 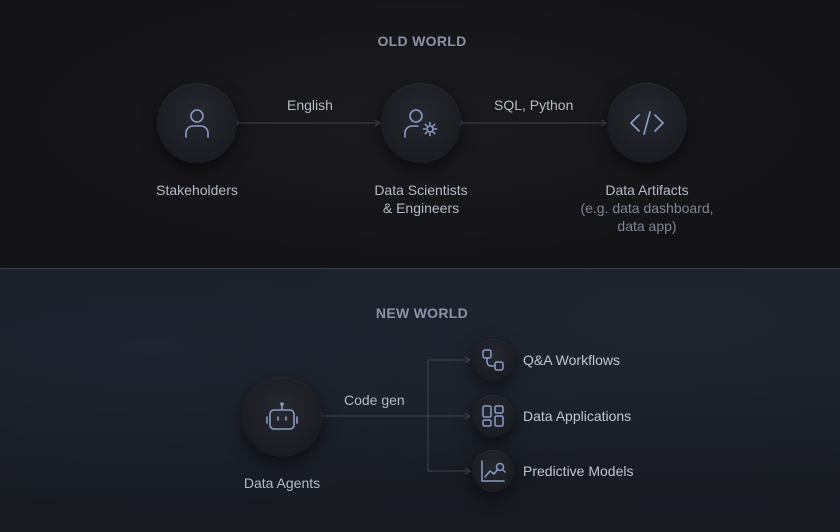 What do you see at coordinates (421, 190) in the screenshot?
I see `data-scientists-label-line1: Data Scientists` at bounding box center [421, 190].